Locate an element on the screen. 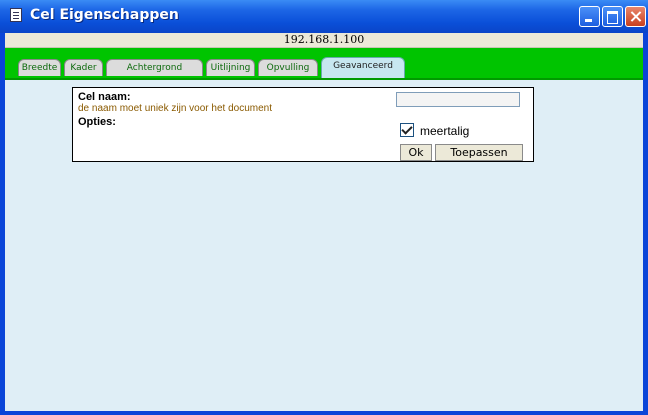 The image size is (648, 415). ok-button: Ok is located at coordinates (416, 152).